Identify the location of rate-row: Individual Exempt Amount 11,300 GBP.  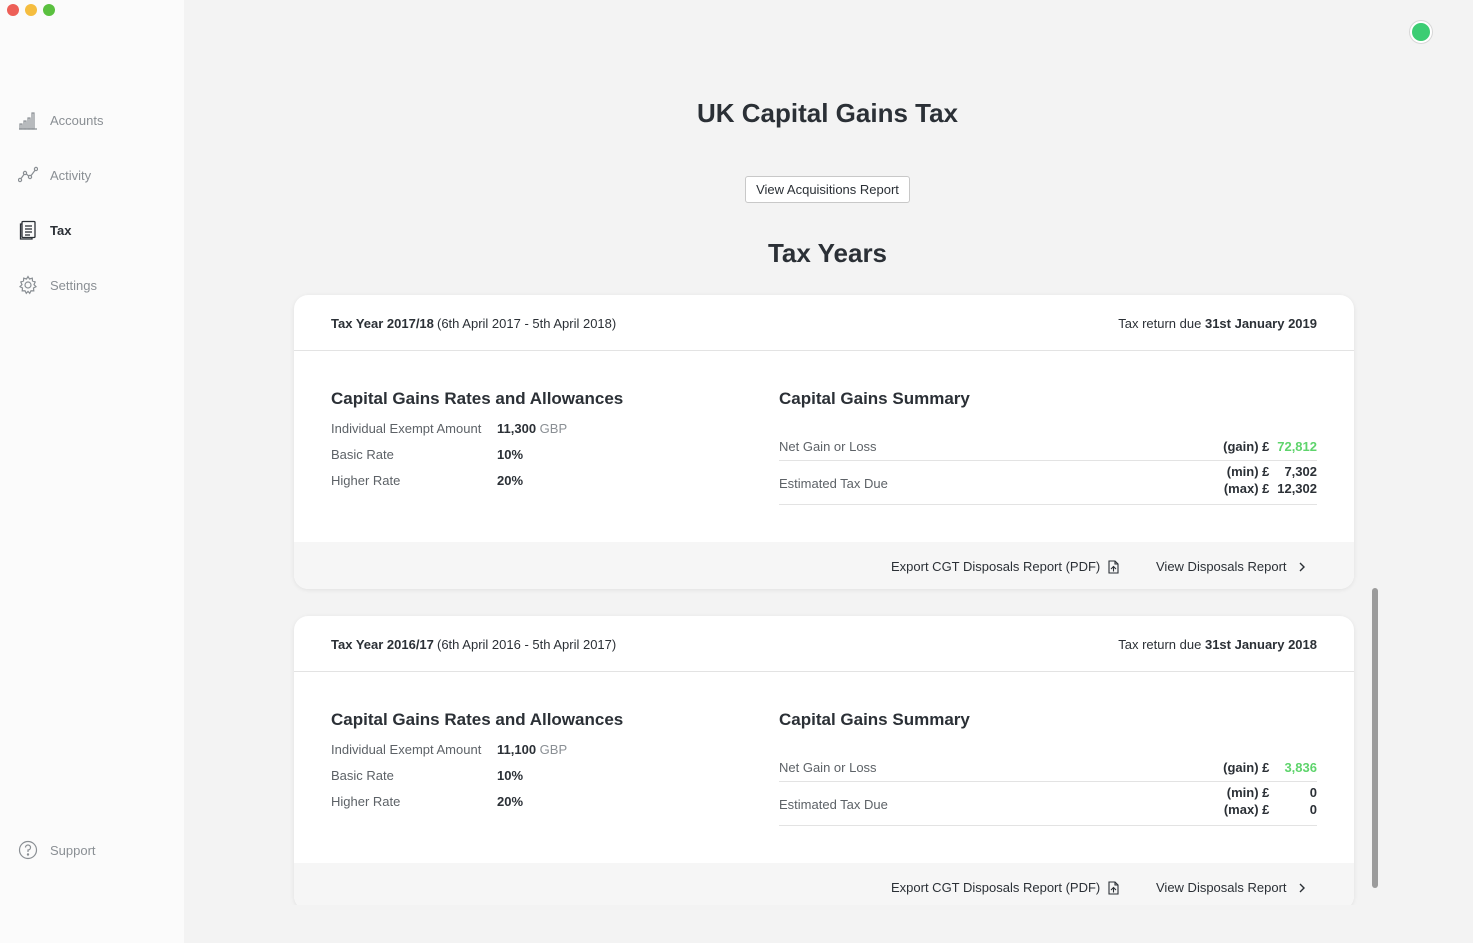
(449, 428).